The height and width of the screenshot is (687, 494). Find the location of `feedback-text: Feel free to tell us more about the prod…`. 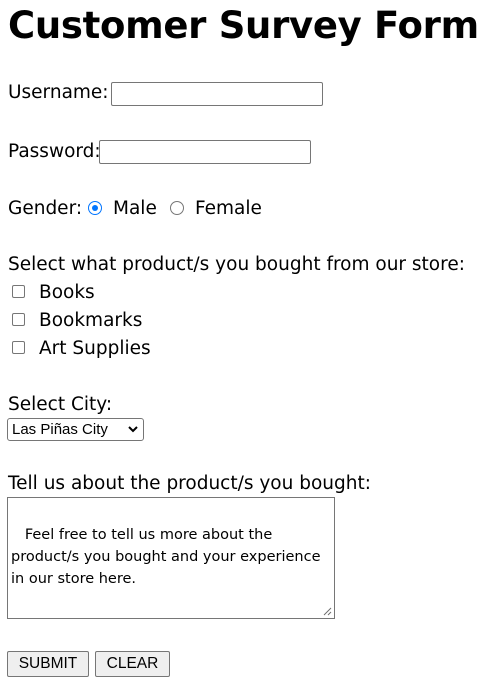

feedback-text: Feel free to tell us more about the prod… is located at coordinates (168, 557).